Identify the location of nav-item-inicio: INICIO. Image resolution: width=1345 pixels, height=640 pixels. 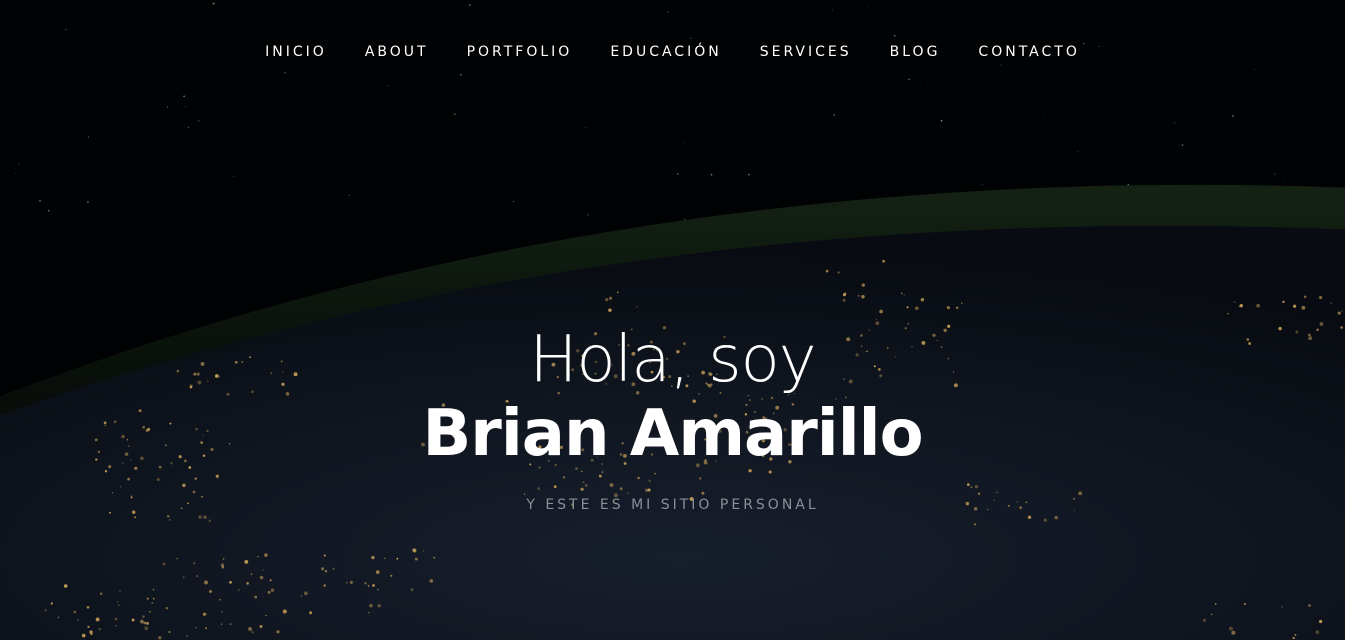
(296, 52).